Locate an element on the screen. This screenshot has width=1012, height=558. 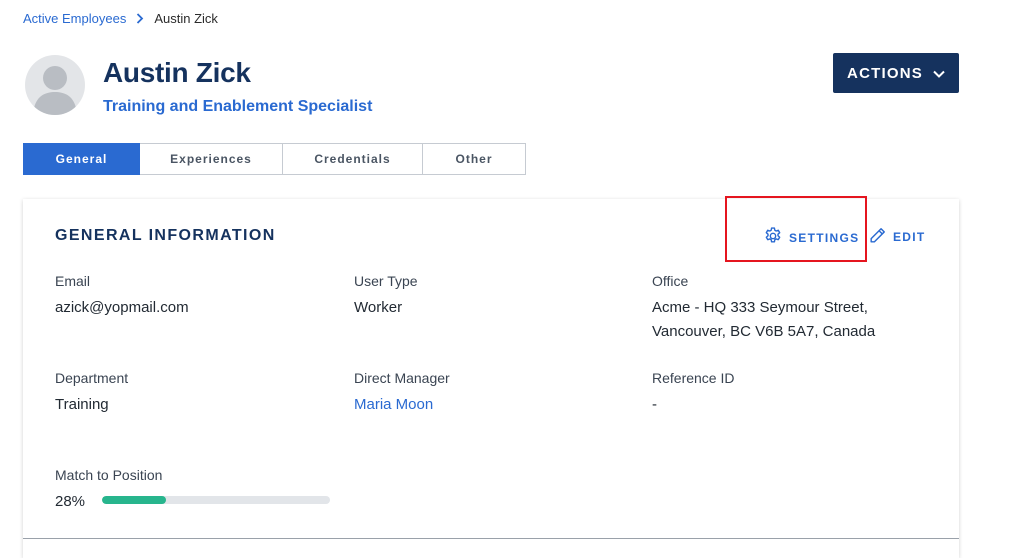
actions-button-label: ACTIONS is located at coordinates (885, 73).